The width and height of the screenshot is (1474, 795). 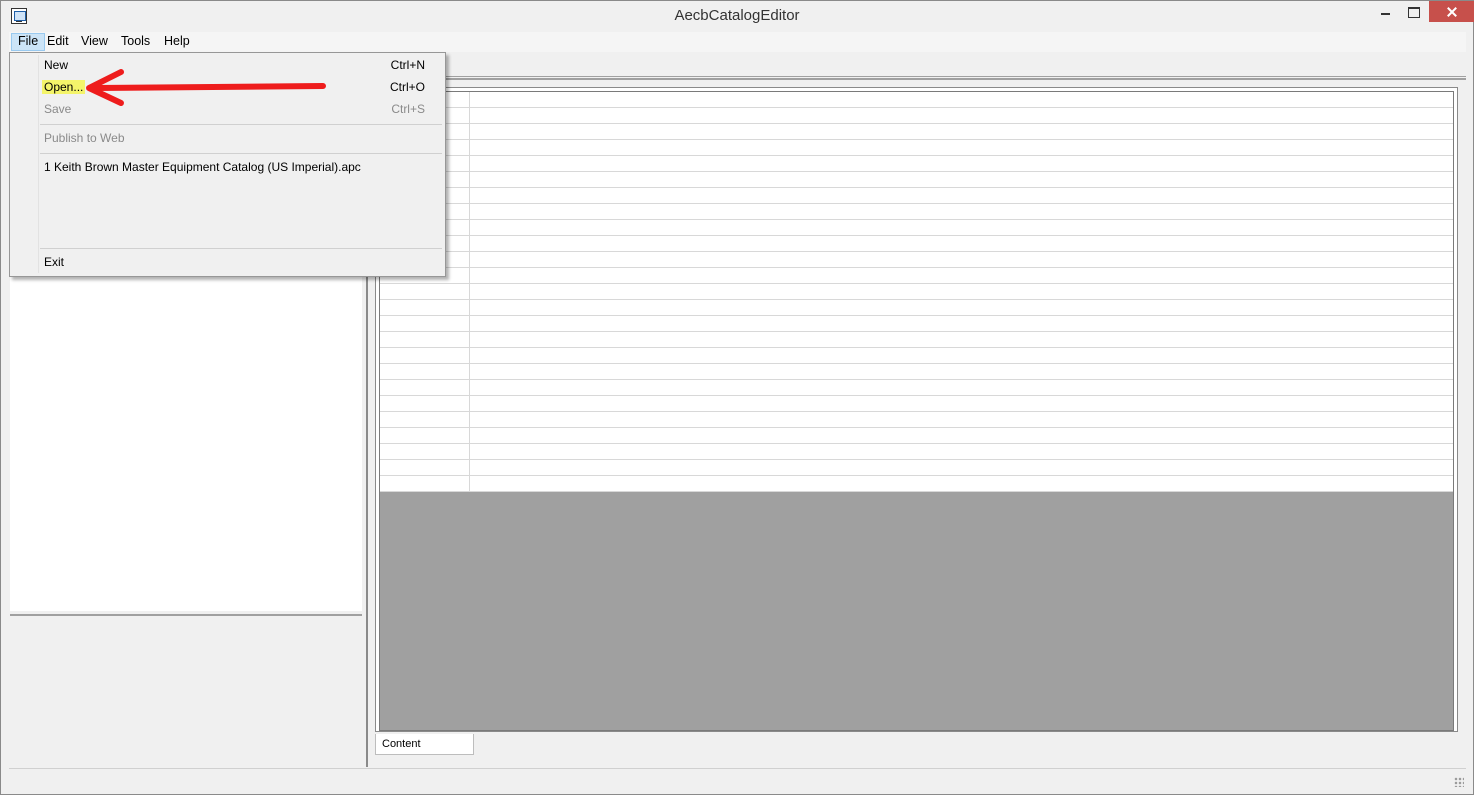 I want to click on menu-item-save-shortcut: Ctrl+S, so click(x=408, y=109).